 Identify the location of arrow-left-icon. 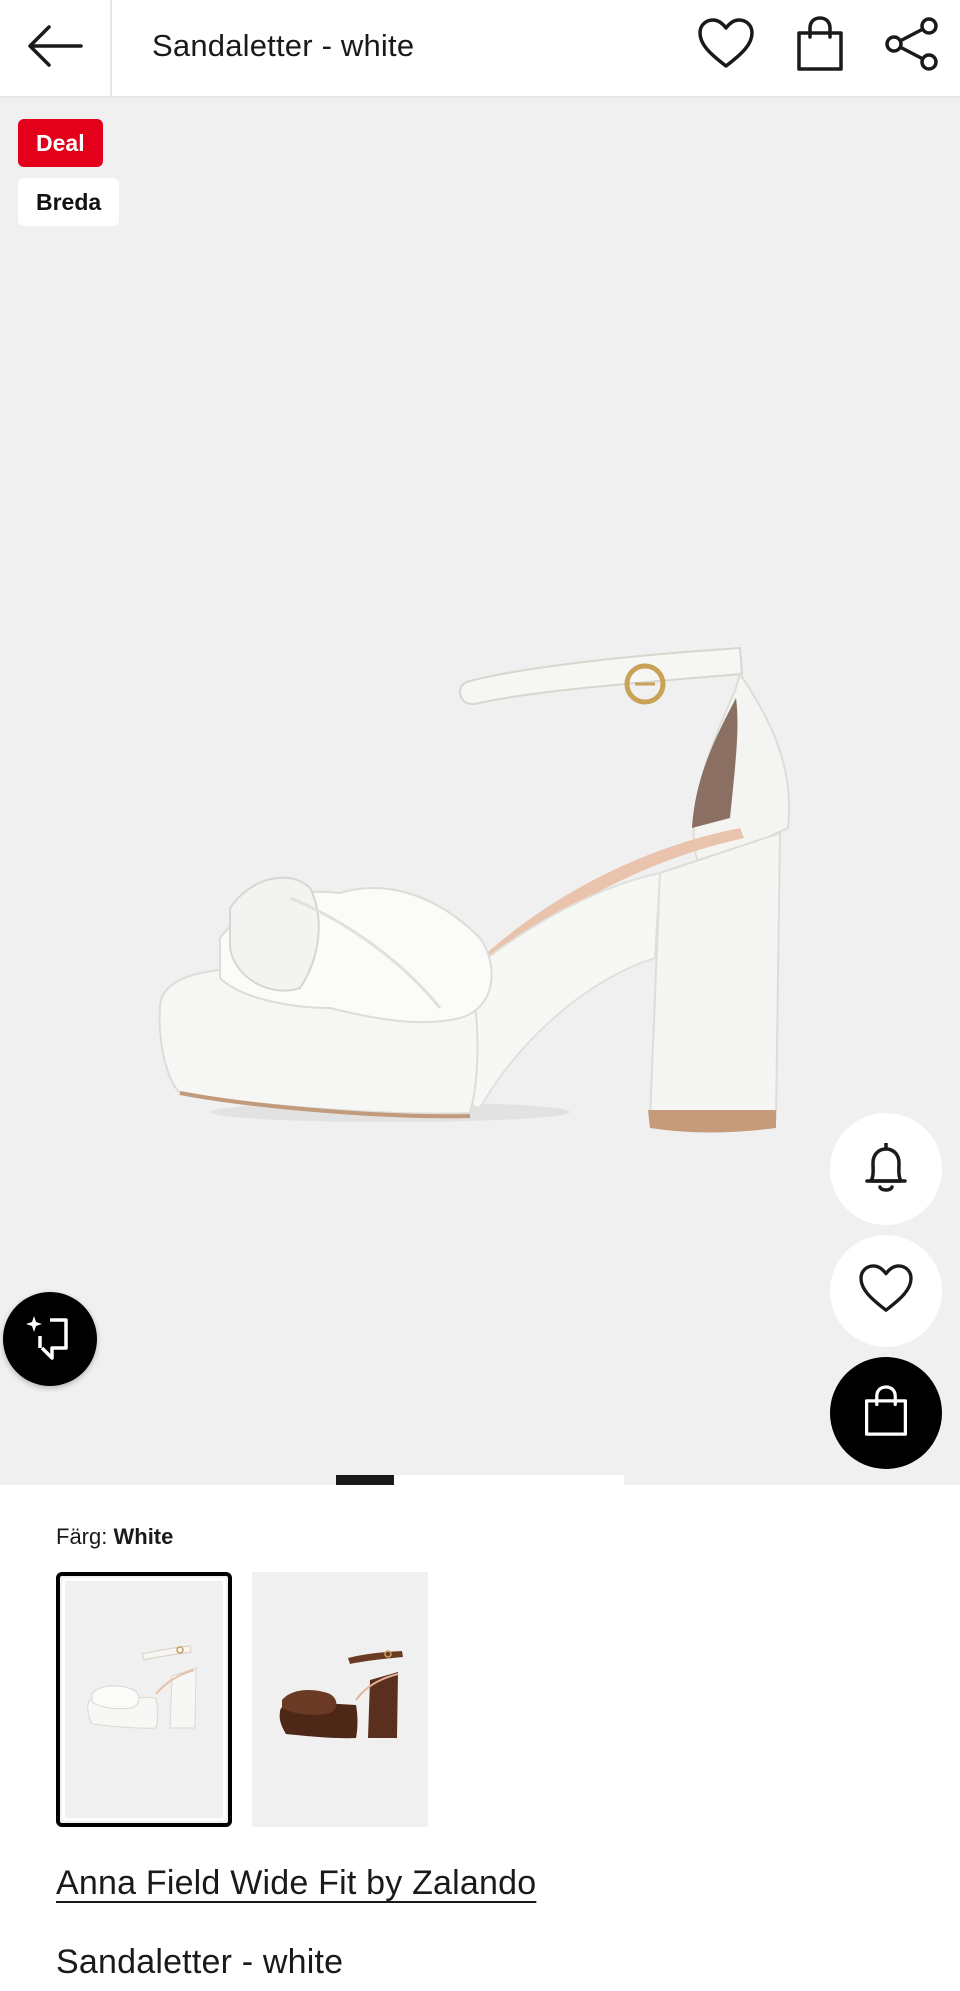
(55, 48).